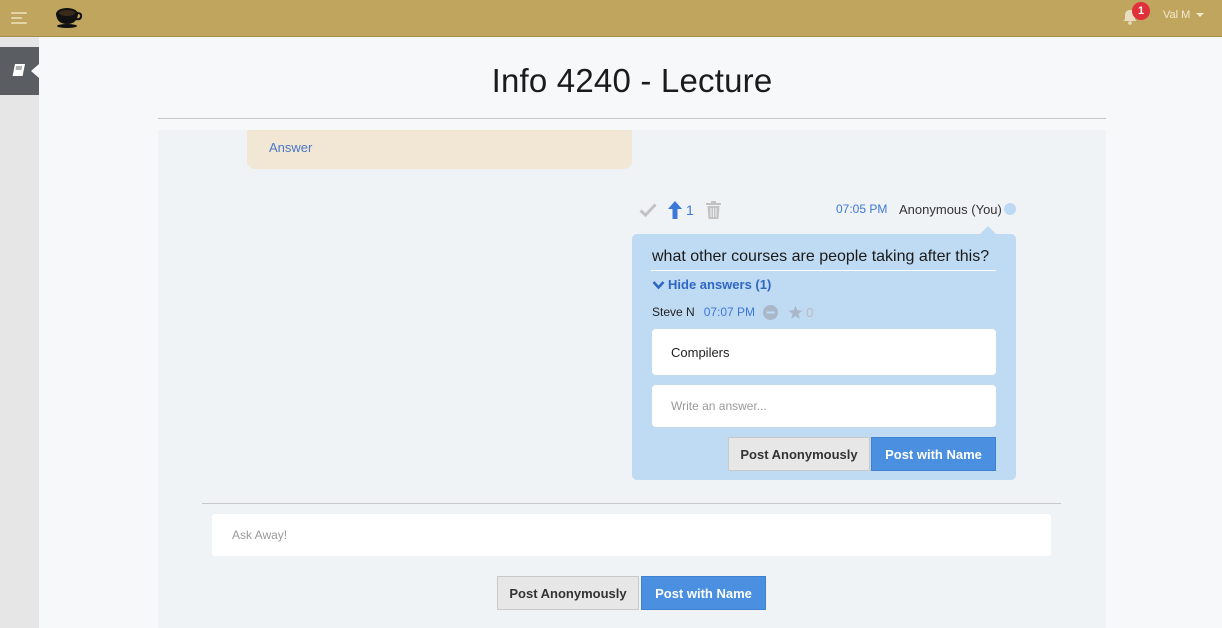  What do you see at coordinates (611, 18) in the screenshot?
I see `top-bar: 1 Val M` at bounding box center [611, 18].